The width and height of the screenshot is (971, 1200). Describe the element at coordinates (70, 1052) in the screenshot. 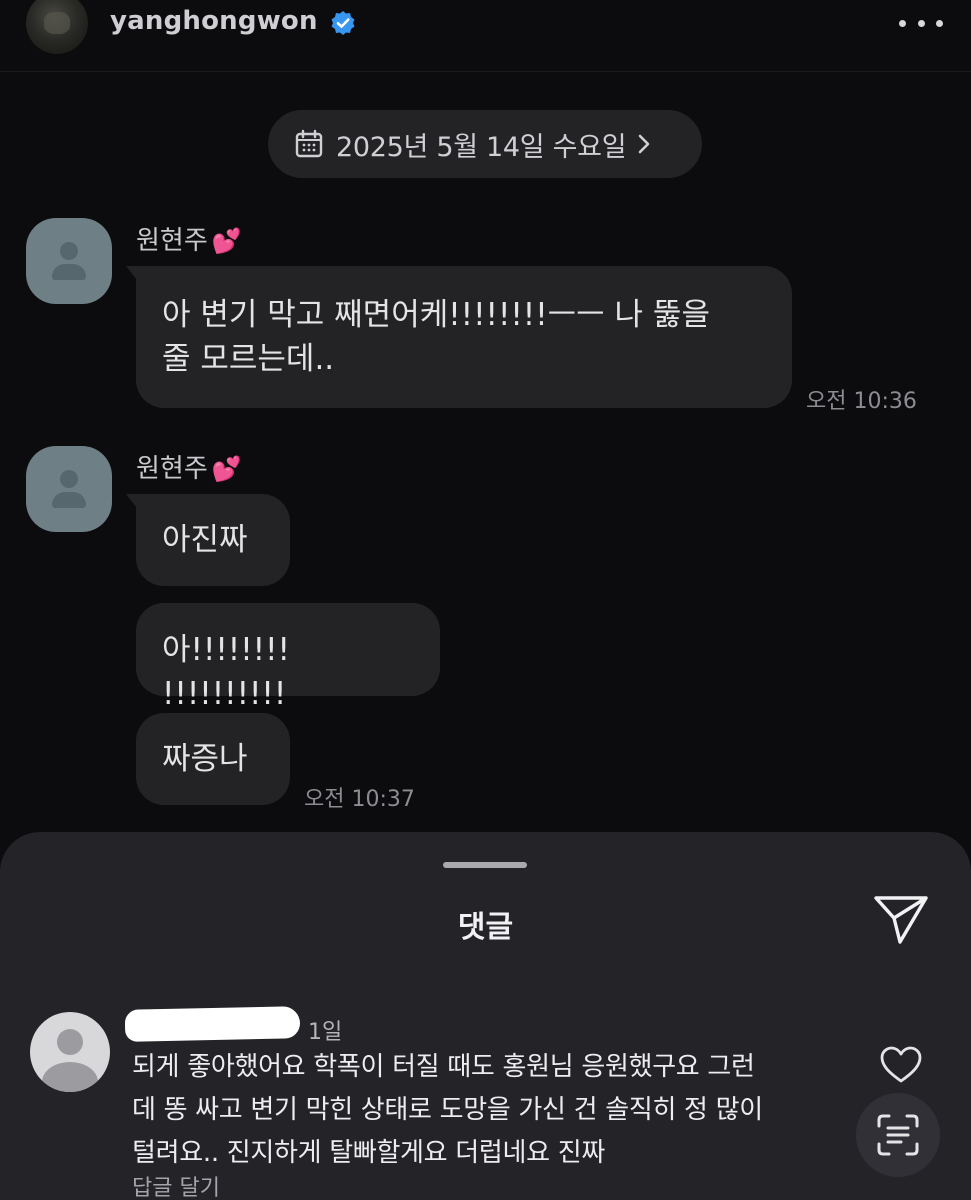

I see `comment-avatar` at that location.